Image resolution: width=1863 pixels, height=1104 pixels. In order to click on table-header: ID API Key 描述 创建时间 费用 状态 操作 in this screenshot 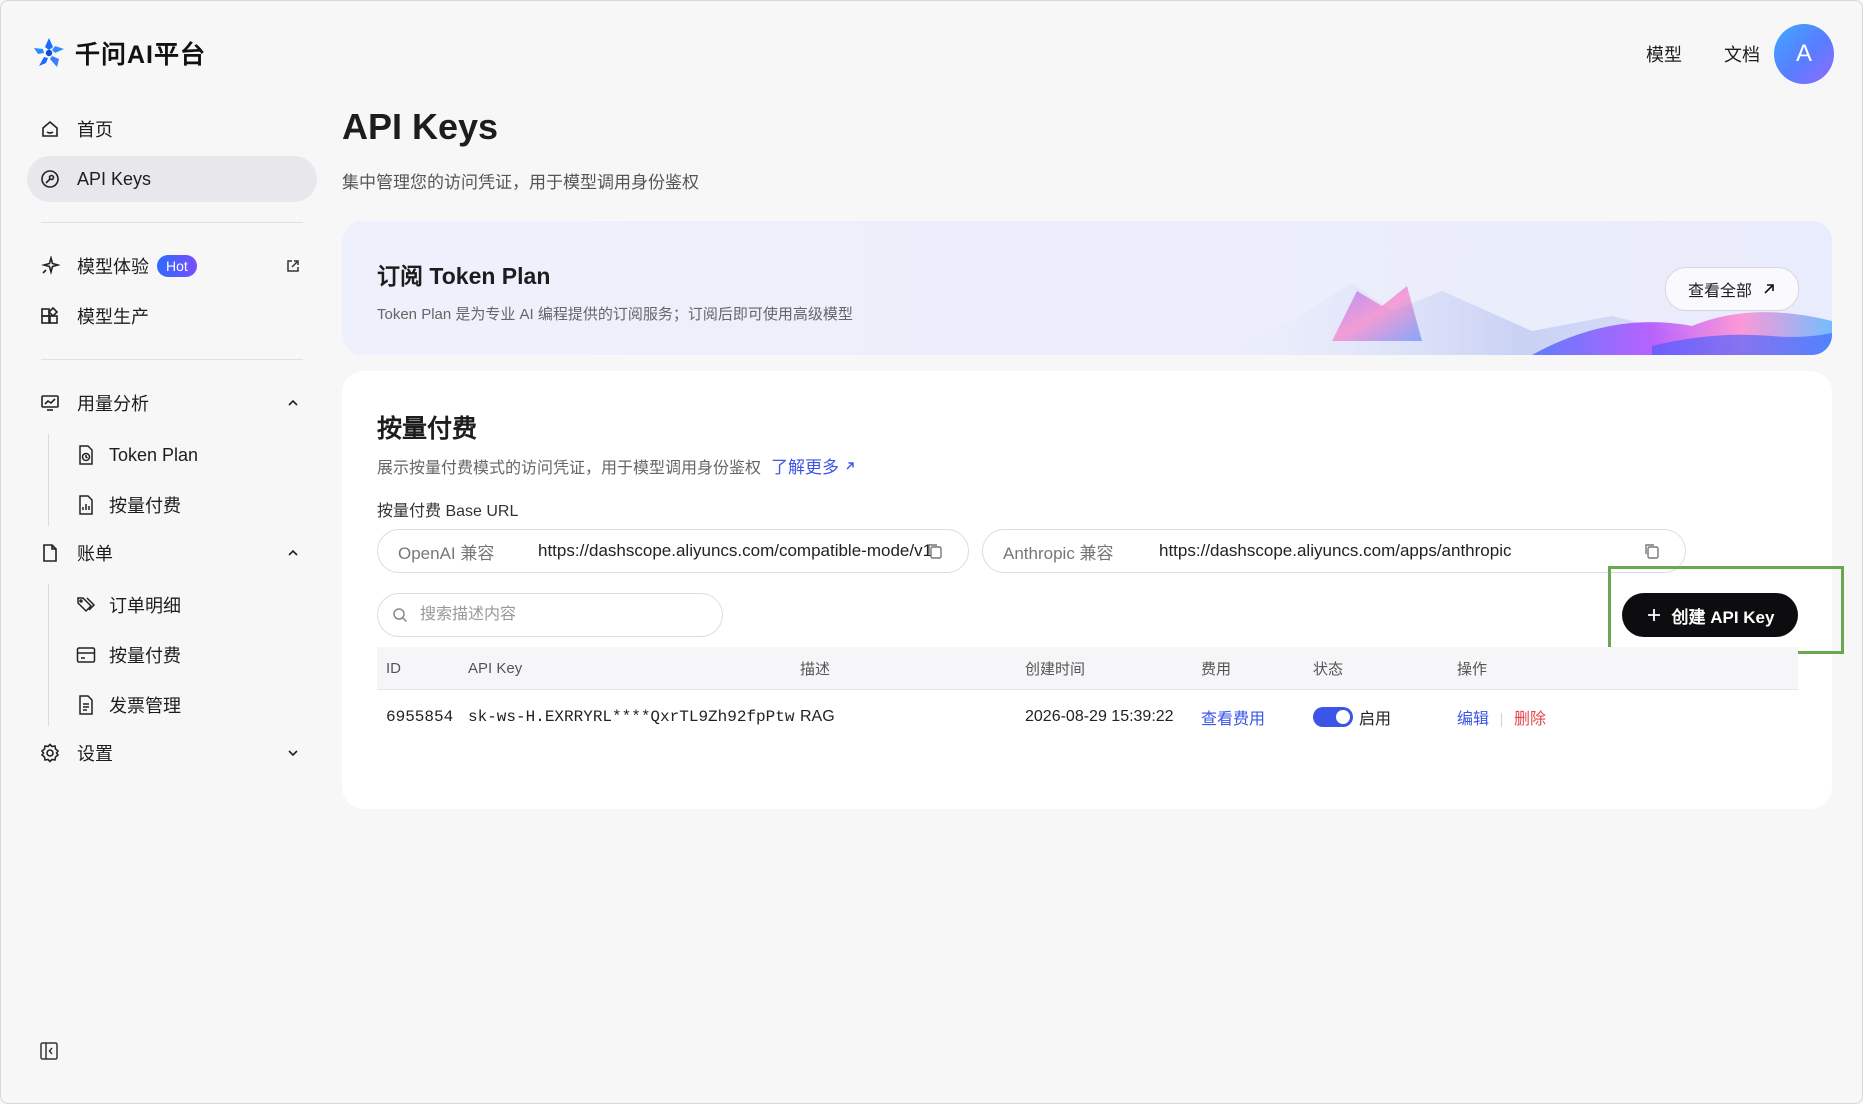, I will do `click(1087, 668)`.